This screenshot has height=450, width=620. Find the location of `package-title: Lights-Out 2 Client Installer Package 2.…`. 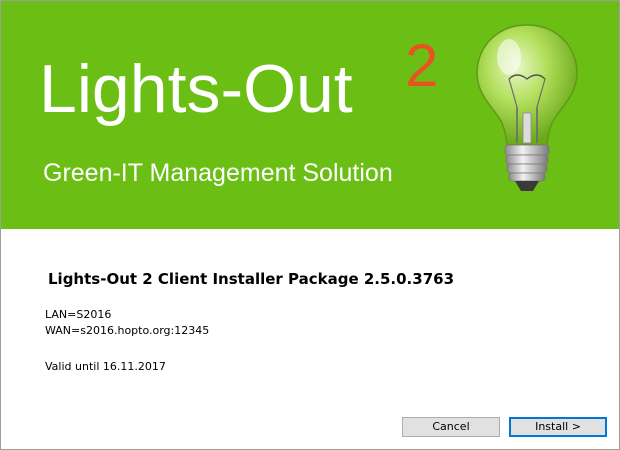

package-title: Lights-Out 2 Client Installer Package 2.… is located at coordinates (251, 279).